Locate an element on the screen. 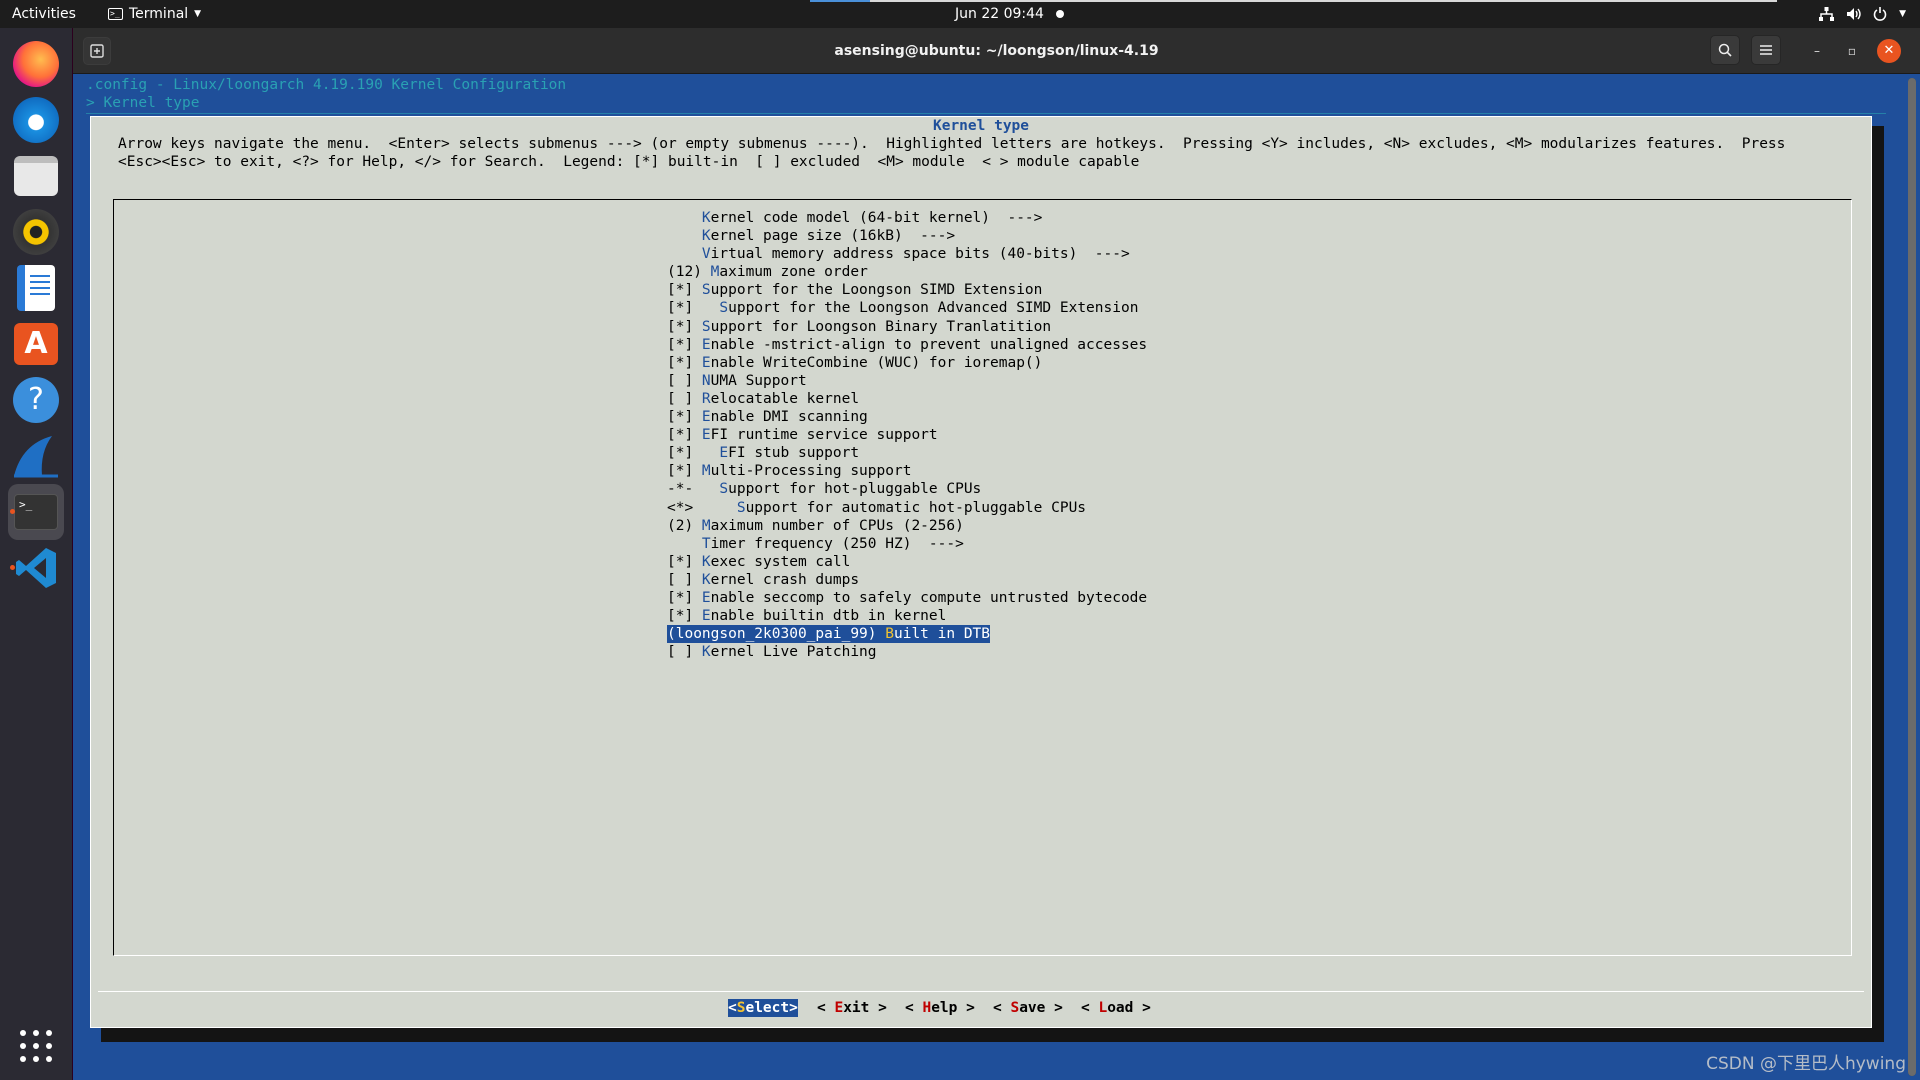 This screenshot has width=1920, height=1080. dock-item-wireshark is located at coordinates (36, 456).